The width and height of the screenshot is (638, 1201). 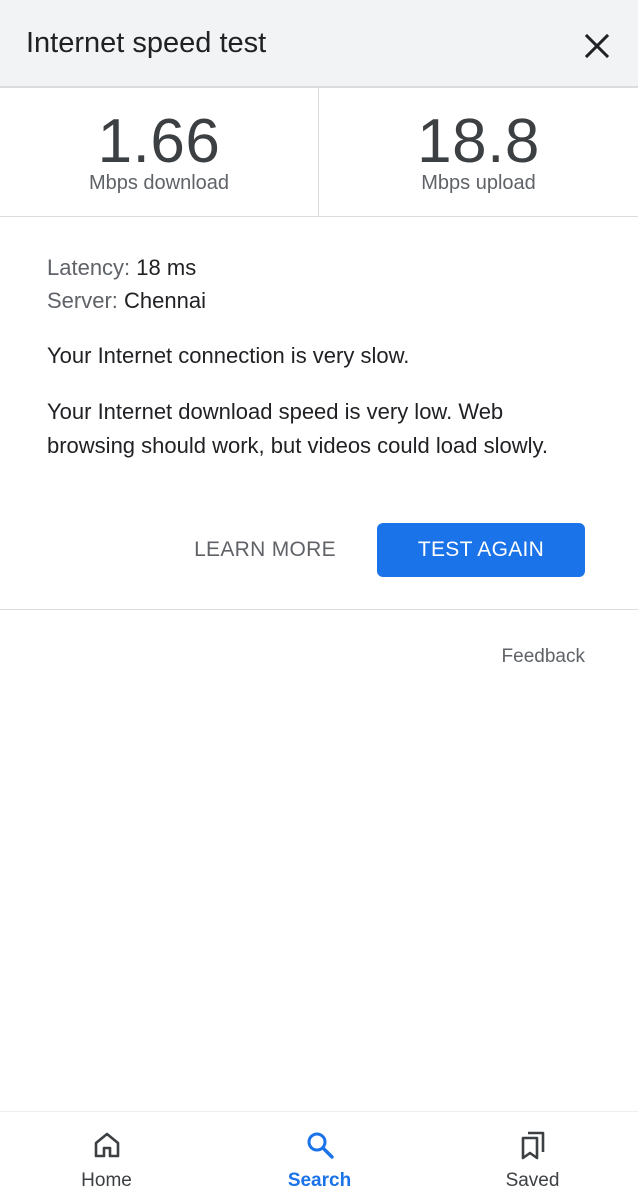 What do you see at coordinates (159, 141) in the screenshot?
I see `download-speed-value: 1.66` at bounding box center [159, 141].